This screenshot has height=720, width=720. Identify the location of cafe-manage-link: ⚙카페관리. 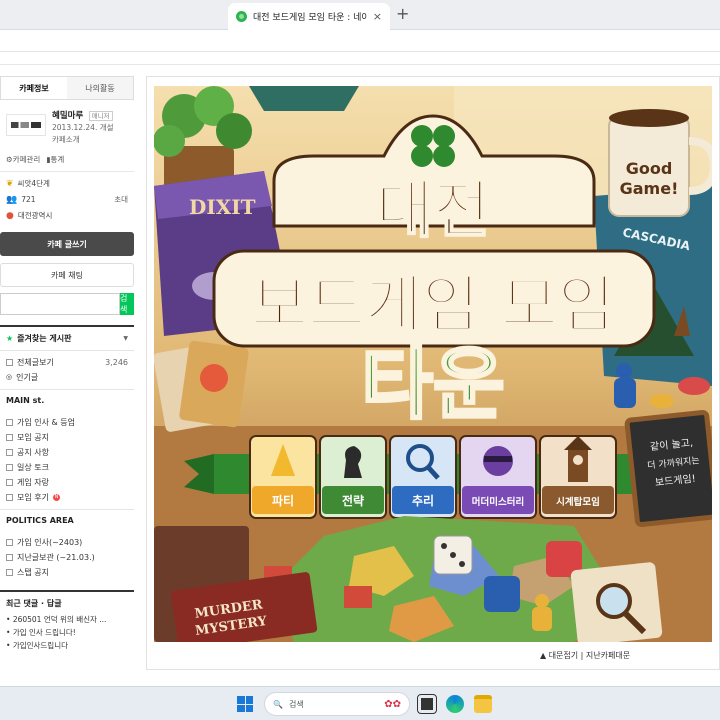
(23, 159).